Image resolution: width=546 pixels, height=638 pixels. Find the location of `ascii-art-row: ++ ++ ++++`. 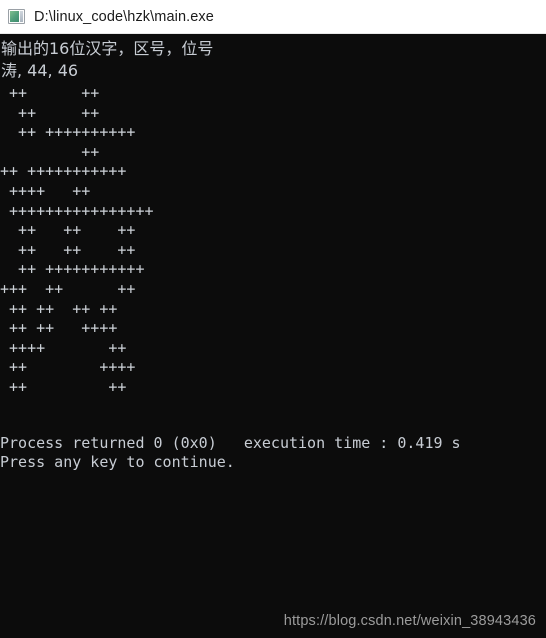

ascii-art-row: ++ ++ ++++ is located at coordinates (59, 328).